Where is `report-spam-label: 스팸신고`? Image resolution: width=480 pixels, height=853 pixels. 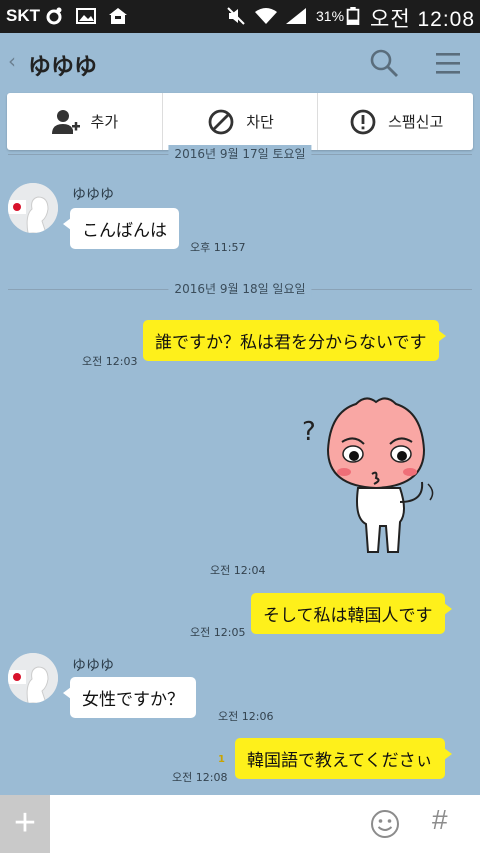 report-spam-label: 스팸신고 is located at coordinates (416, 122).